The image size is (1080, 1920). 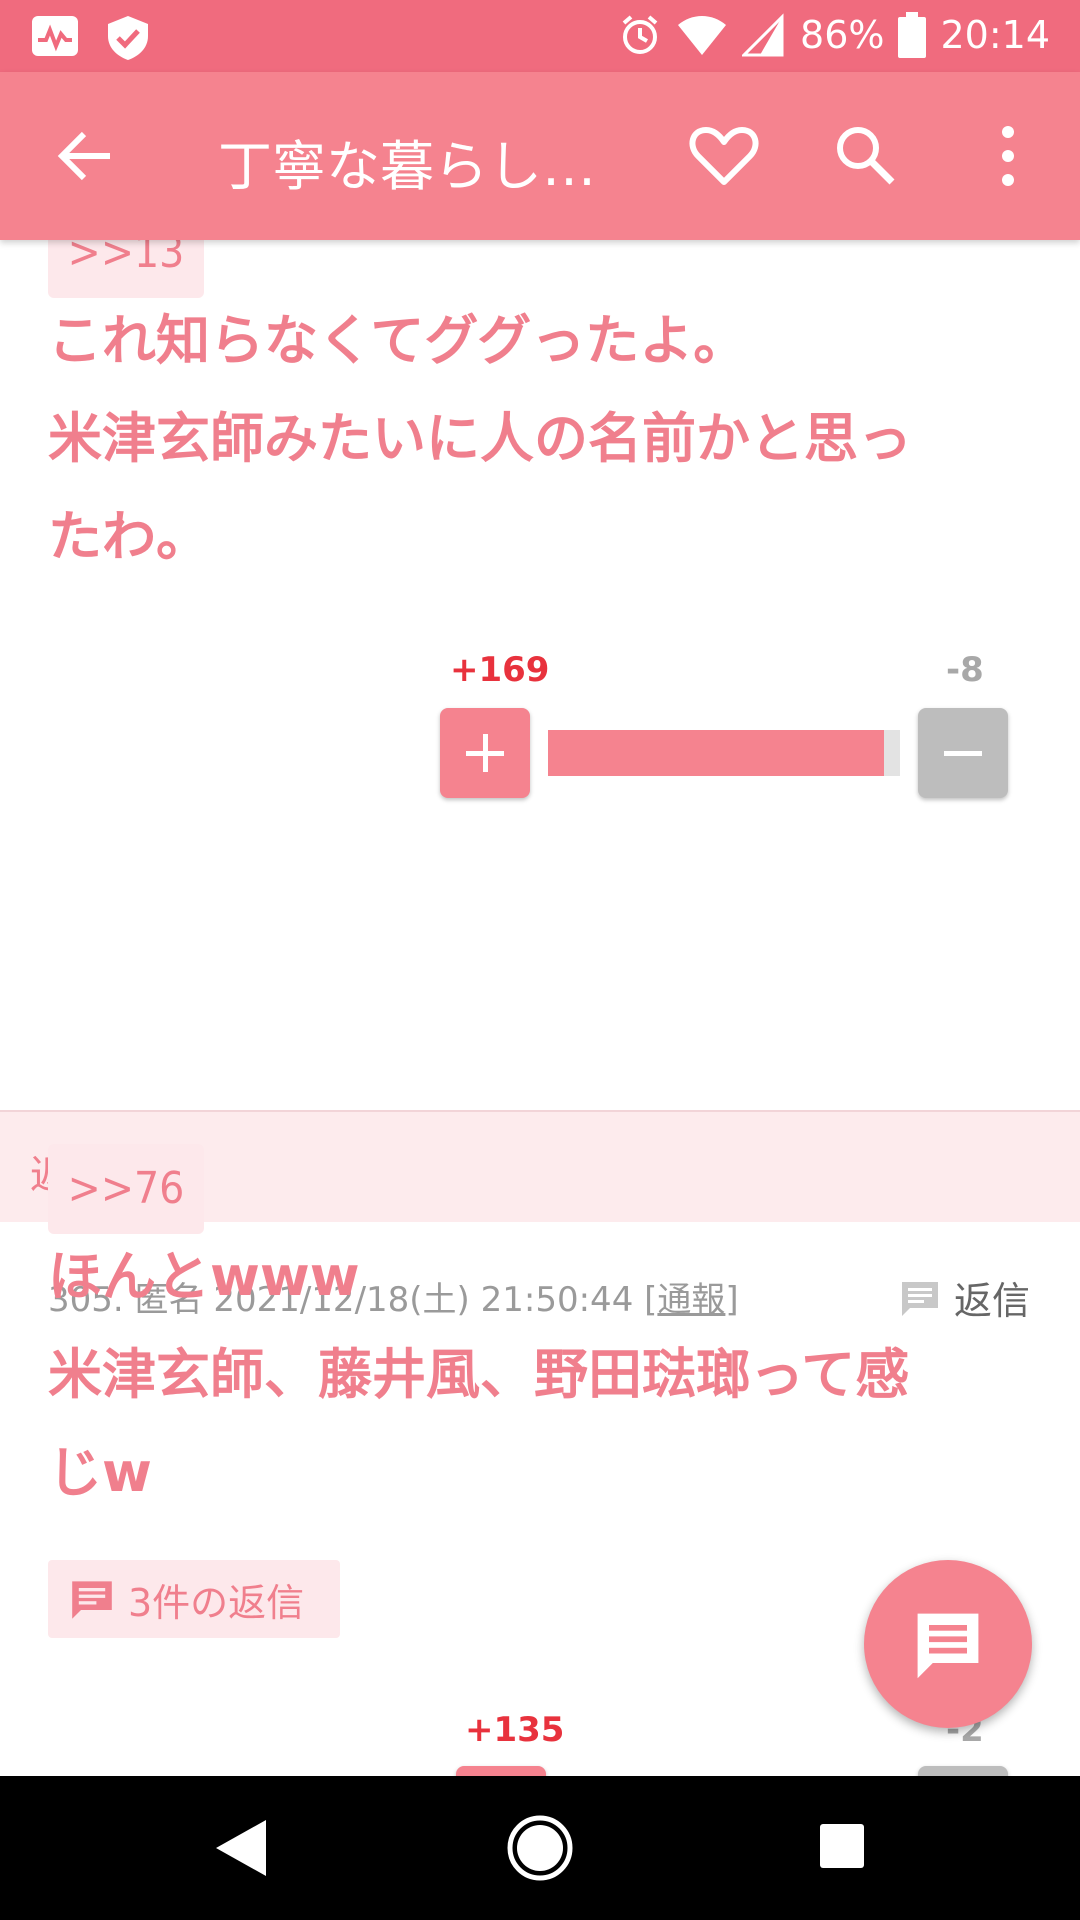 What do you see at coordinates (965, 670) in the screenshot?
I see `minus-vote-count: -8` at bounding box center [965, 670].